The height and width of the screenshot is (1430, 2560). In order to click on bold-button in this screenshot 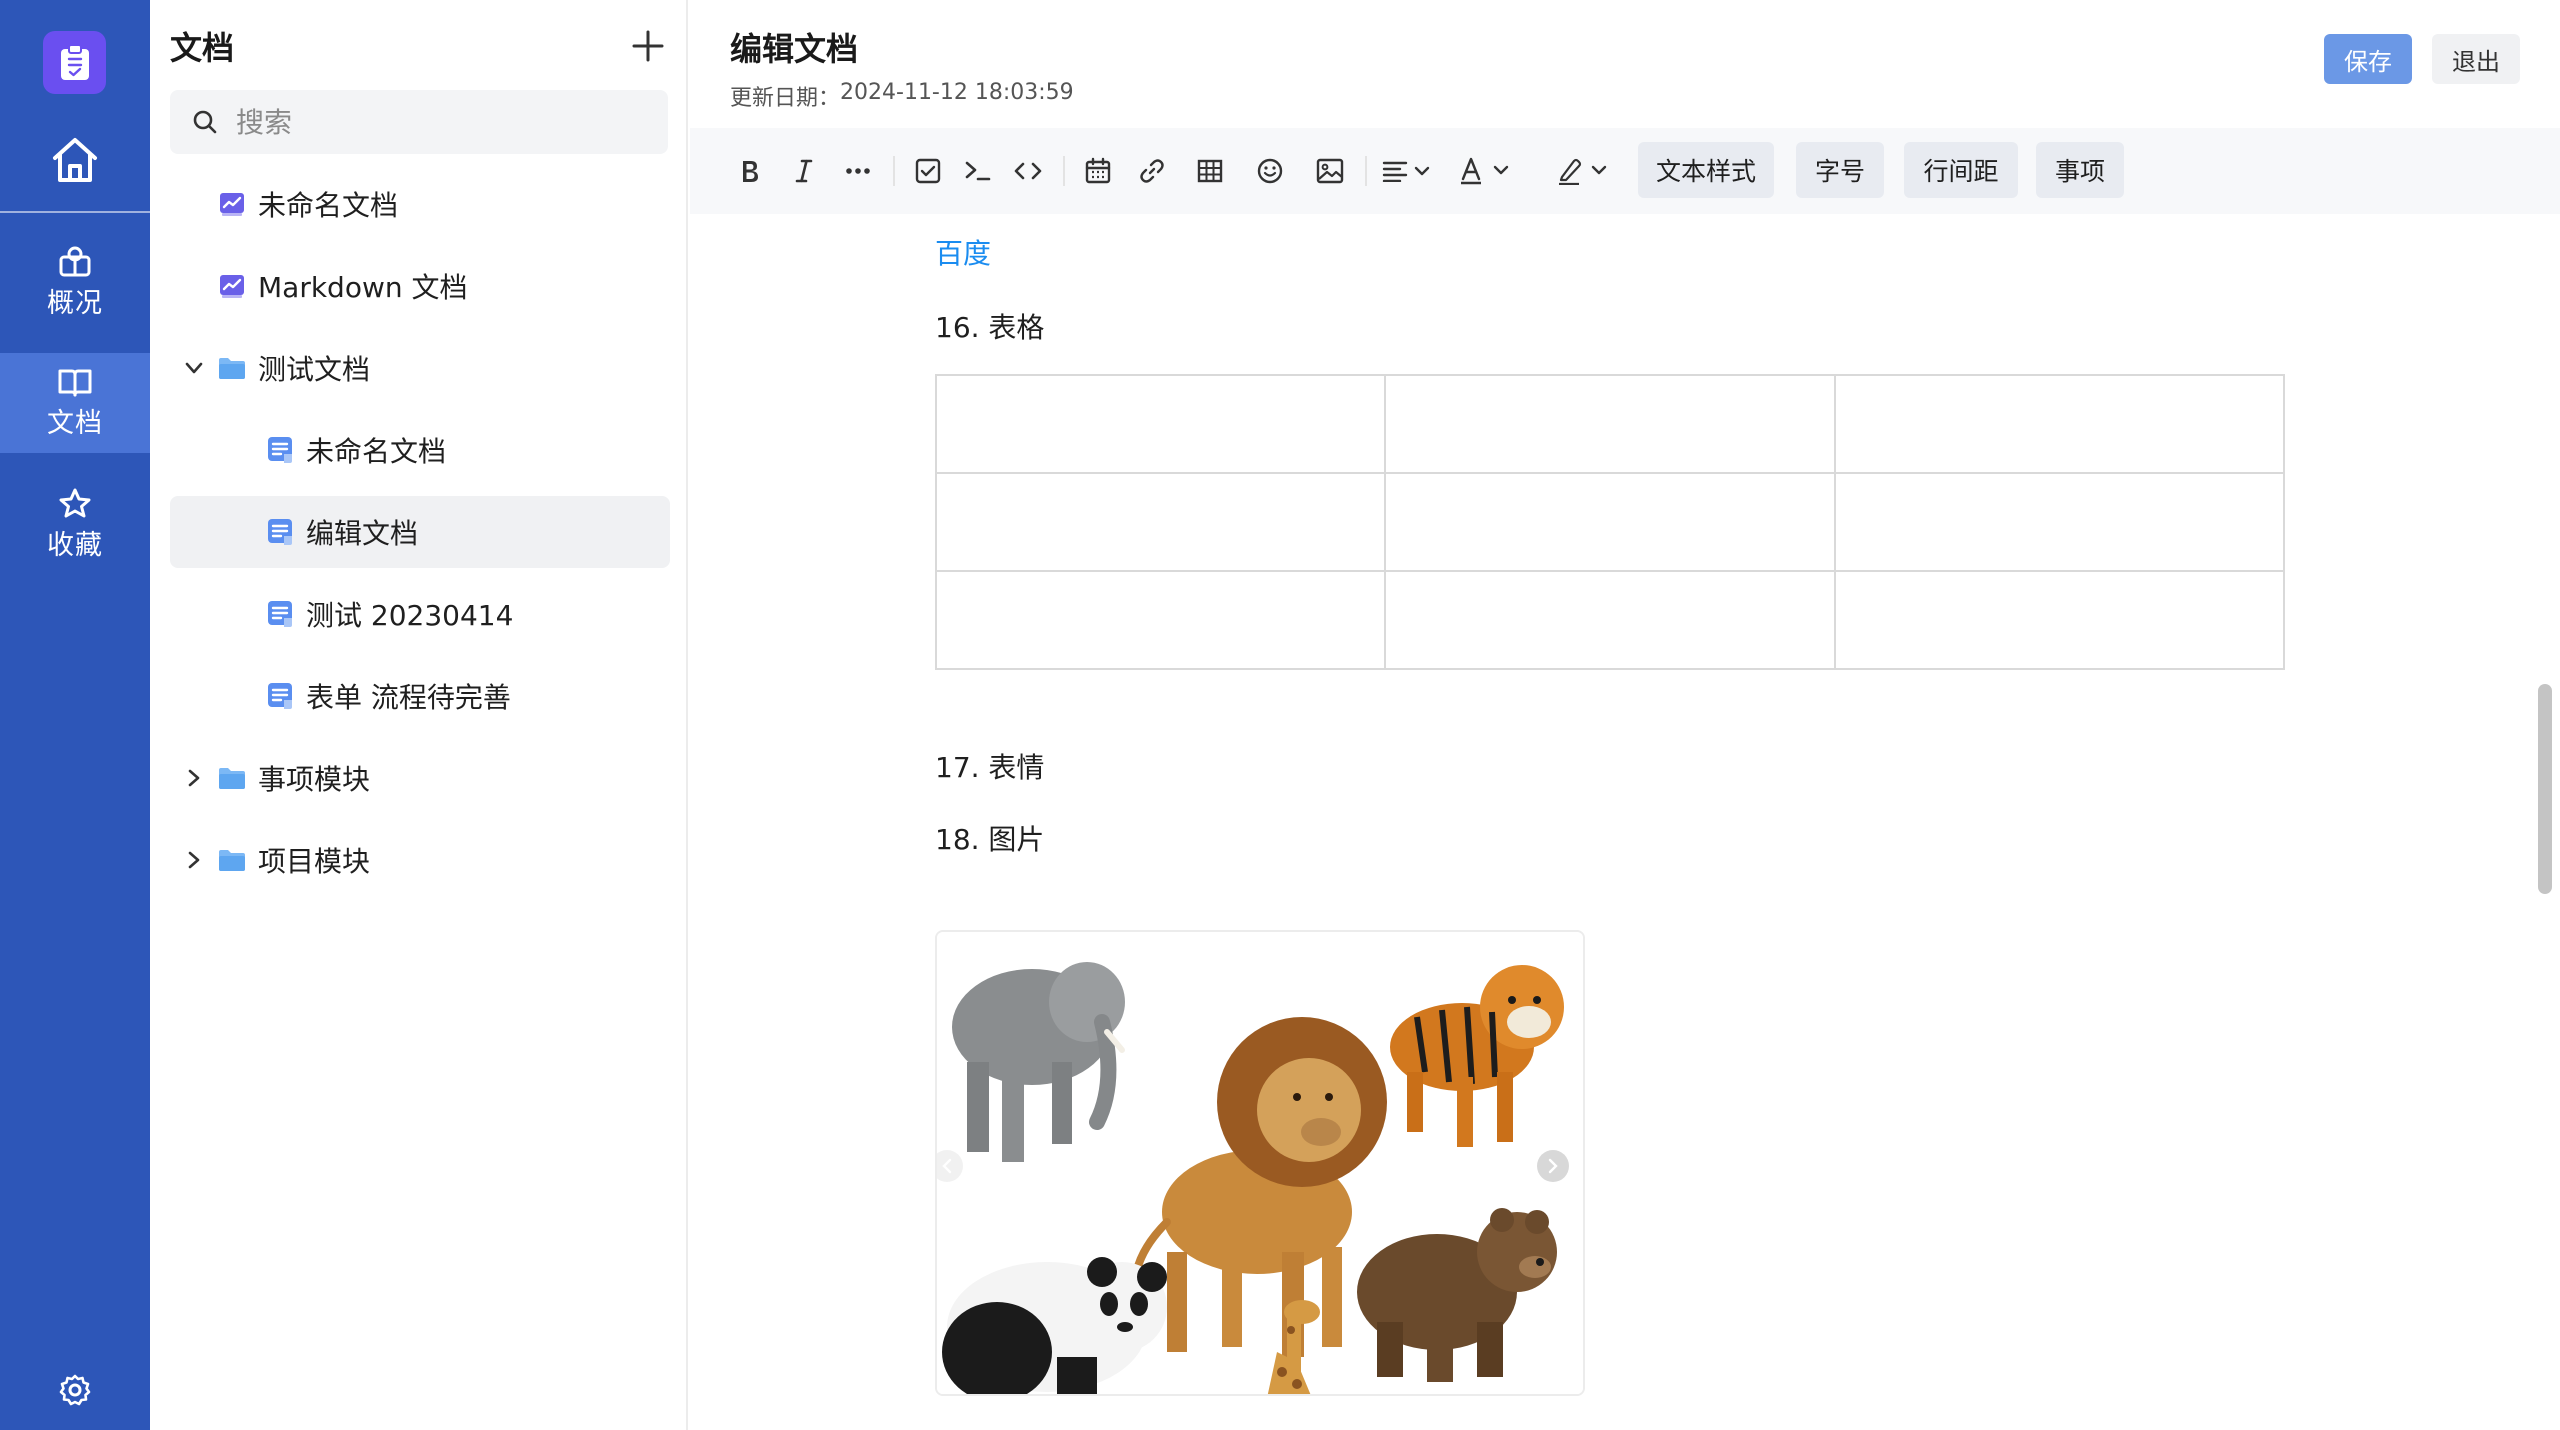, I will do `click(750, 171)`.